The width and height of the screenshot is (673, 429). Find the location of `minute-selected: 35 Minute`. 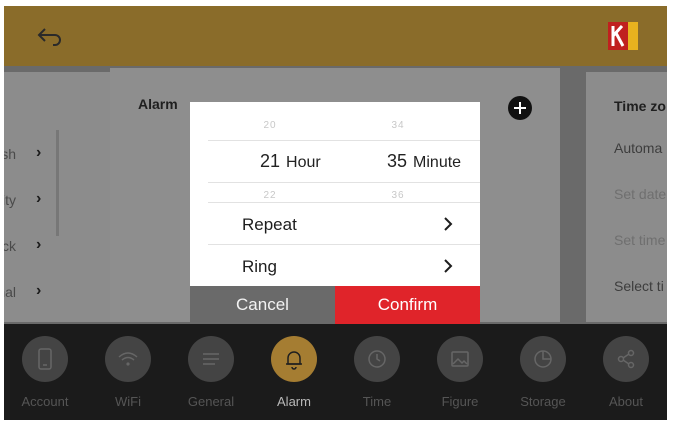

minute-selected: 35 Minute is located at coordinates (424, 161).